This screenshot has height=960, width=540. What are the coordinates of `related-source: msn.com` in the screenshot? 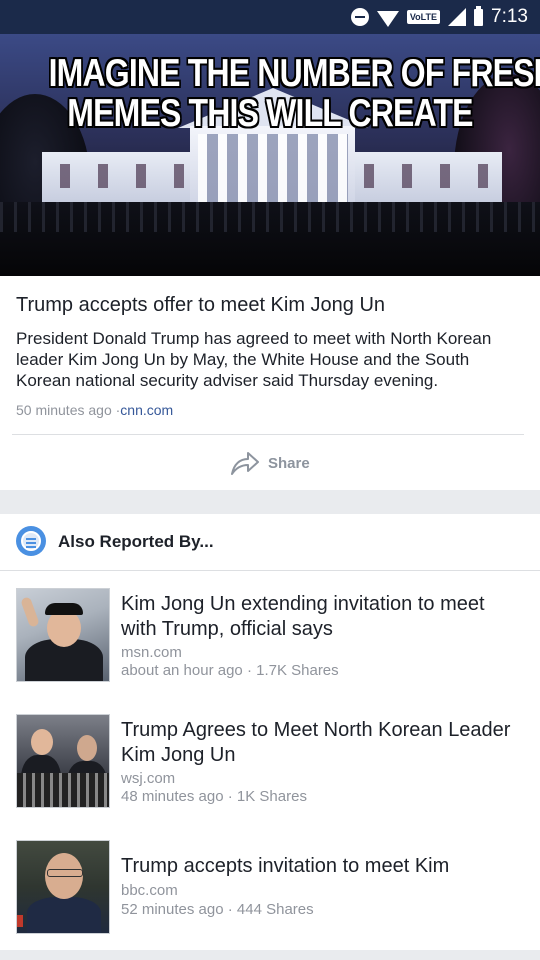 It's located at (151, 652).